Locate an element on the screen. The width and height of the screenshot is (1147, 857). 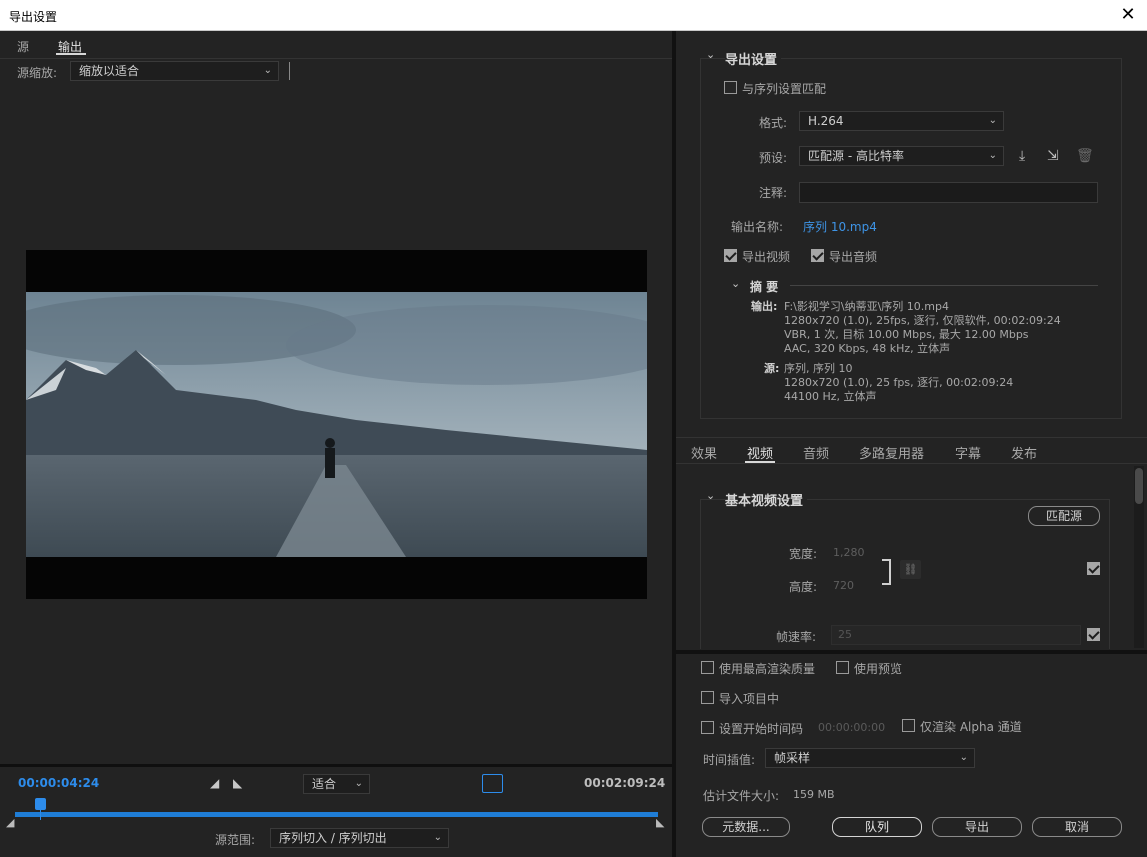
cancel-button: 取消 is located at coordinates (1077, 827).